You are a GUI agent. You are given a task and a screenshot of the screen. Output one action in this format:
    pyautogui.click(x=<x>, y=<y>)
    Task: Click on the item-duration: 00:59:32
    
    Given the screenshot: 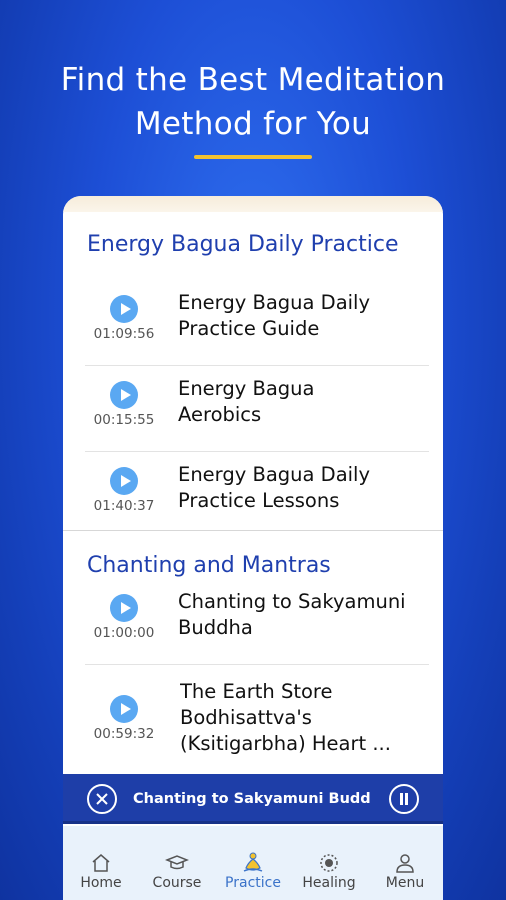 What is the action you would take?
    pyautogui.click(x=124, y=734)
    